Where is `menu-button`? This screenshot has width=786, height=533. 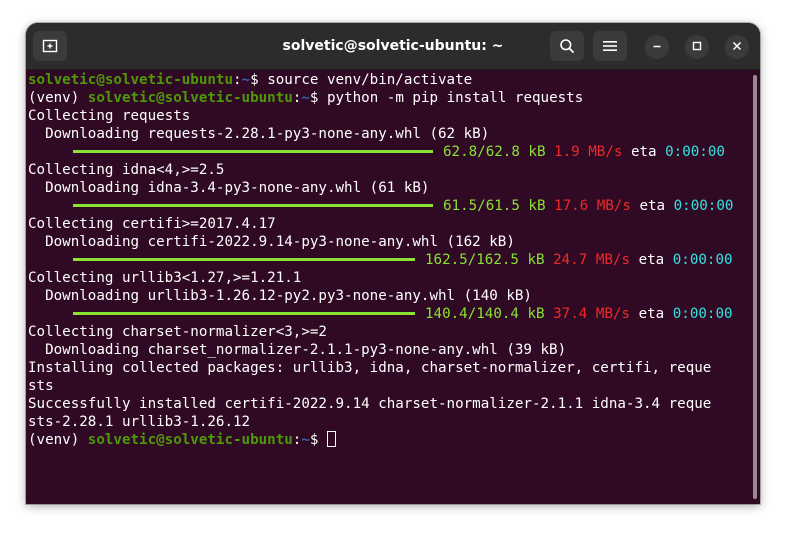
menu-button is located at coordinates (610, 46).